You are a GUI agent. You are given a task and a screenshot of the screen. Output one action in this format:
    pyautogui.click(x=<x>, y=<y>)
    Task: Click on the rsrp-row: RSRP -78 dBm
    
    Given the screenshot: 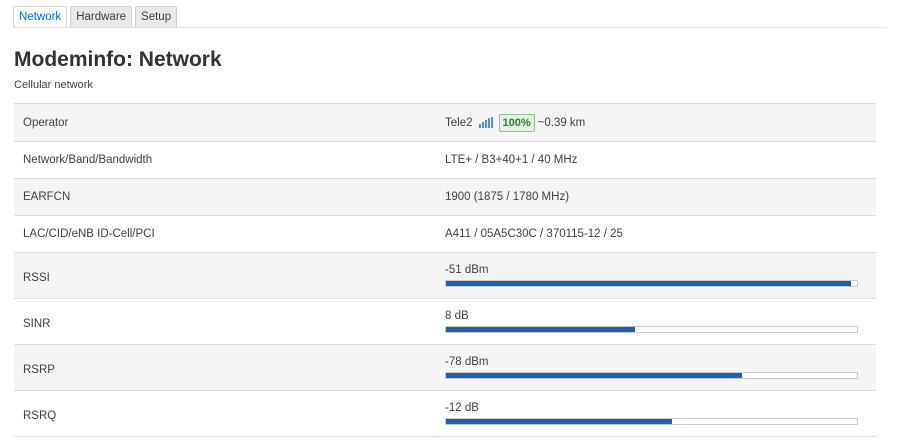 What is the action you would take?
    pyautogui.click(x=445, y=368)
    